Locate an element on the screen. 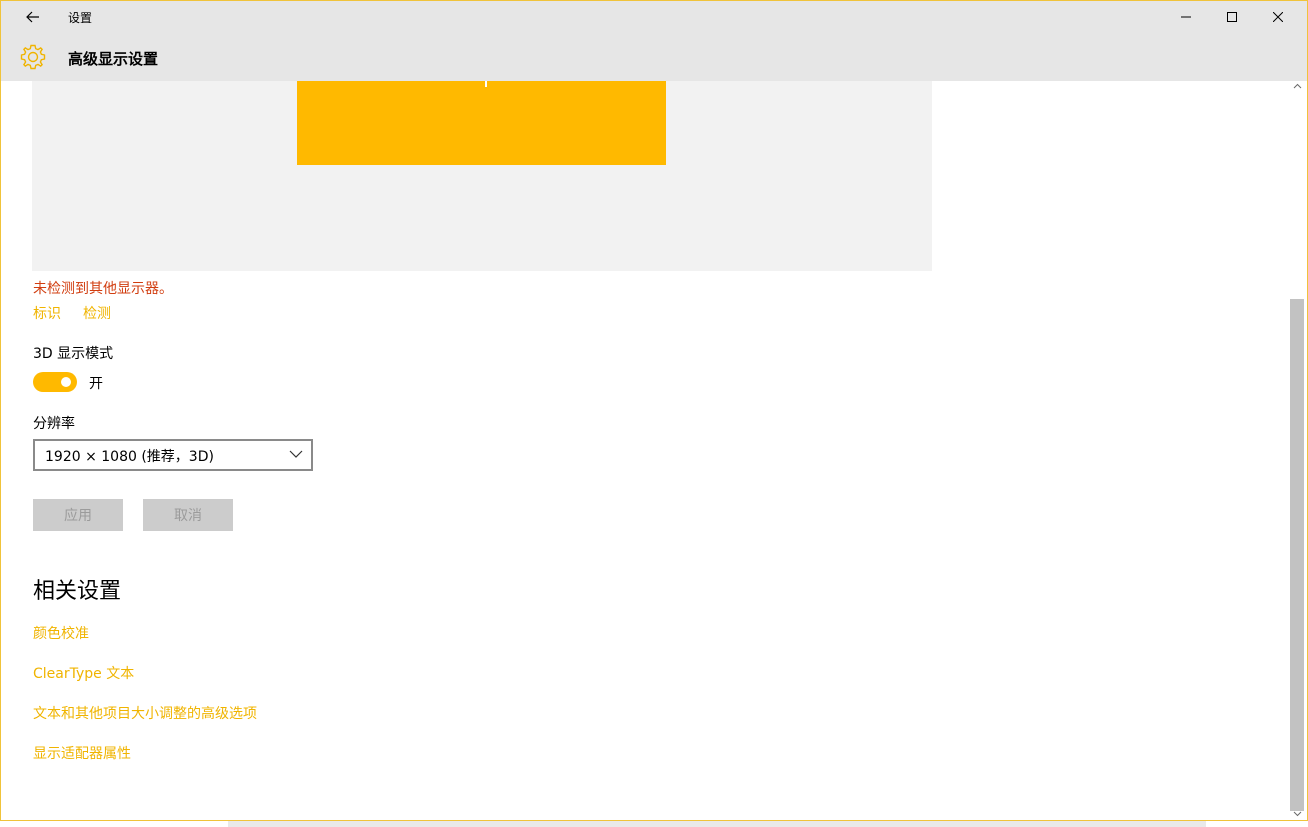  cleartype-text-link: ClearType 文本 is located at coordinates (83, 673).